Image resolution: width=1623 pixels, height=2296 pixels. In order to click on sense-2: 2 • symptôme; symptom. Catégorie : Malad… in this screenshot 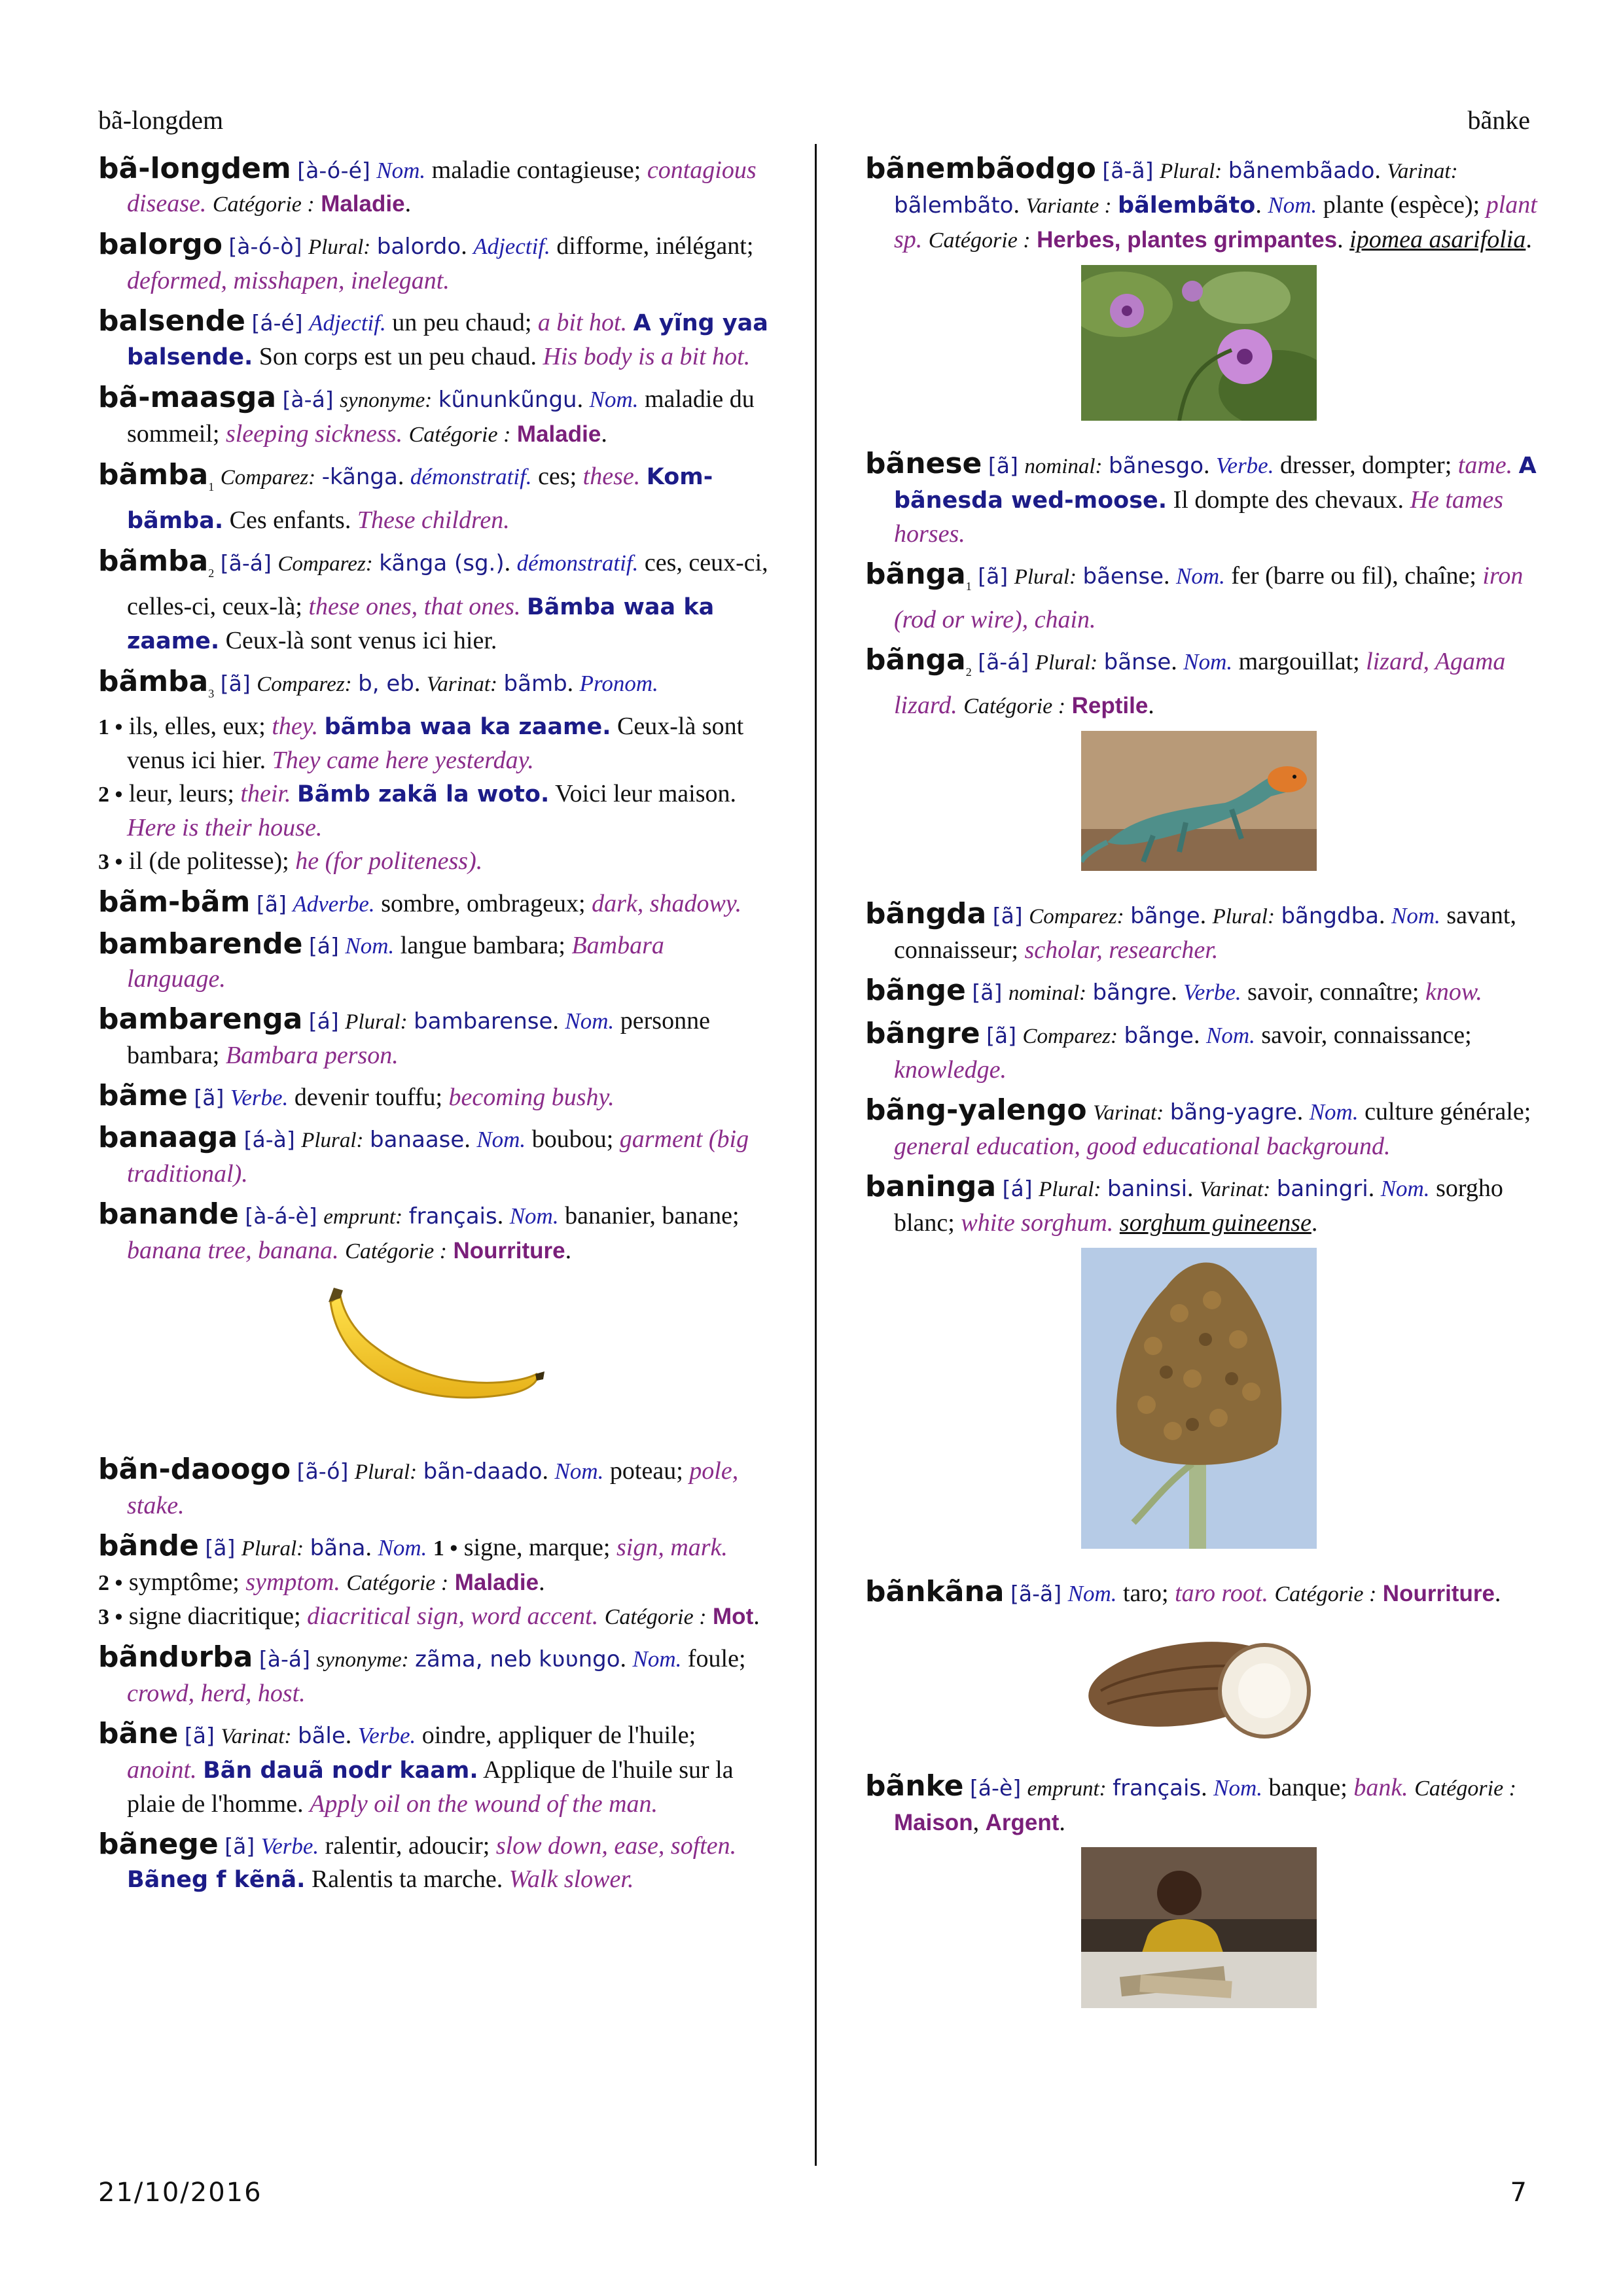, I will do `click(321, 1582)`.